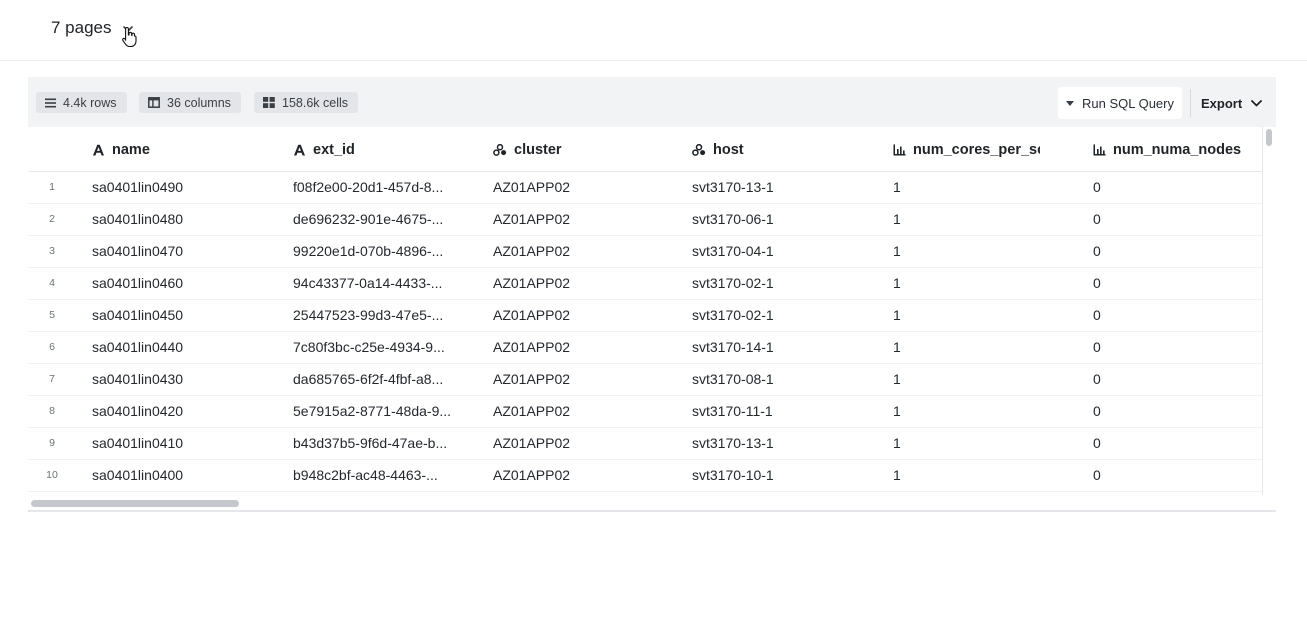 This screenshot has width=1307, height=642. What do you see at coordinates (787, 251) in the screenshot?
I see `cell-host: svt3170-04-1` at bounding box center [787, 251].